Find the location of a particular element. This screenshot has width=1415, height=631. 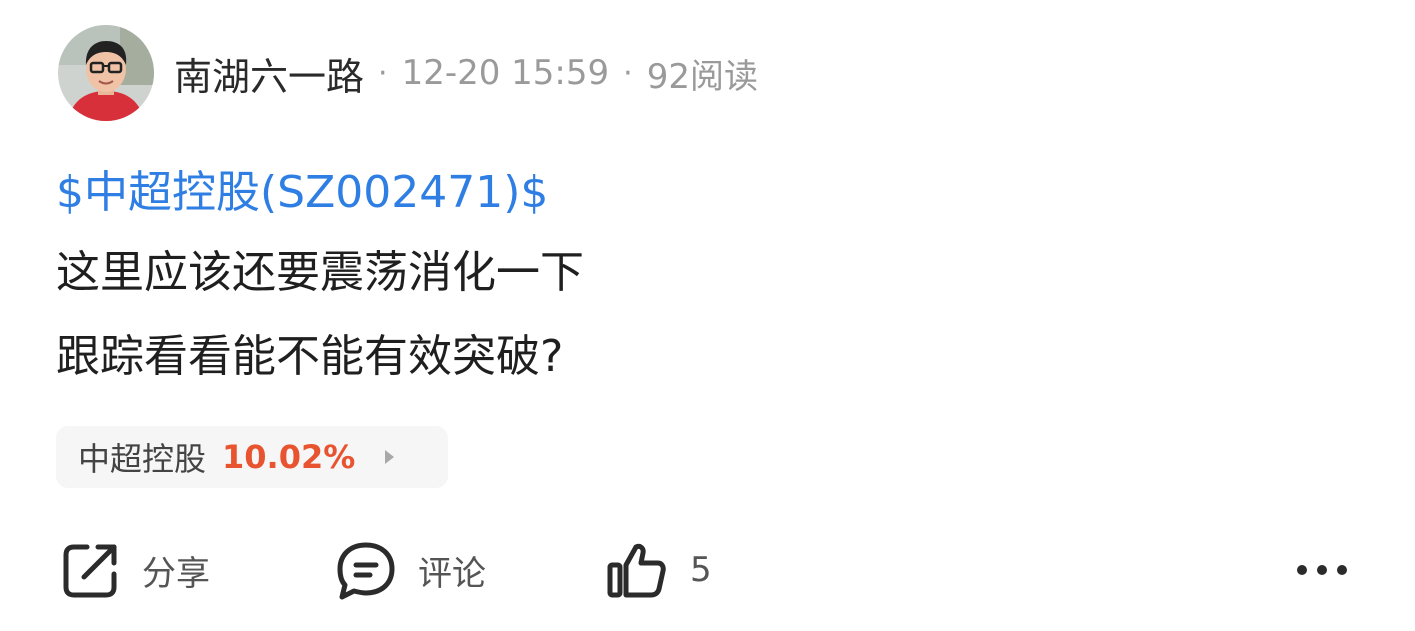

avatar is located at coordinates (106, 73).